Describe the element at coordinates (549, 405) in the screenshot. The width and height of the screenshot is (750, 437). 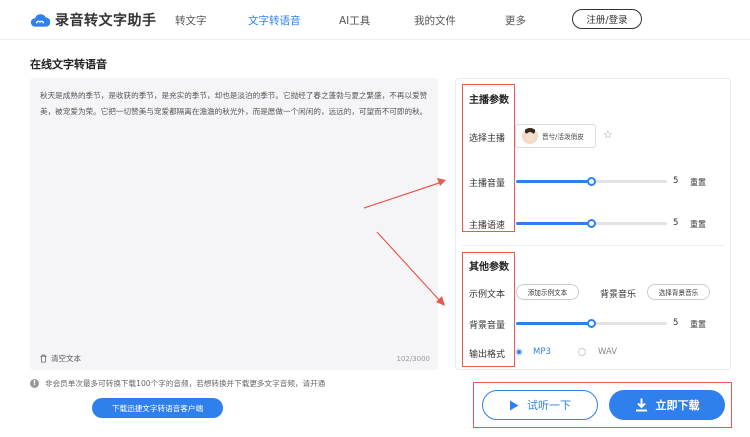
I see `try-listen-label: 试听一下` at that location.